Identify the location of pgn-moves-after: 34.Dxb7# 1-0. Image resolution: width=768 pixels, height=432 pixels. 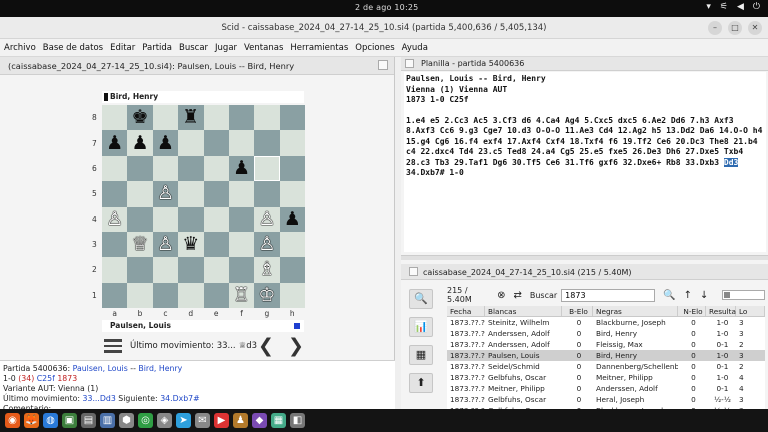
(435, 172).